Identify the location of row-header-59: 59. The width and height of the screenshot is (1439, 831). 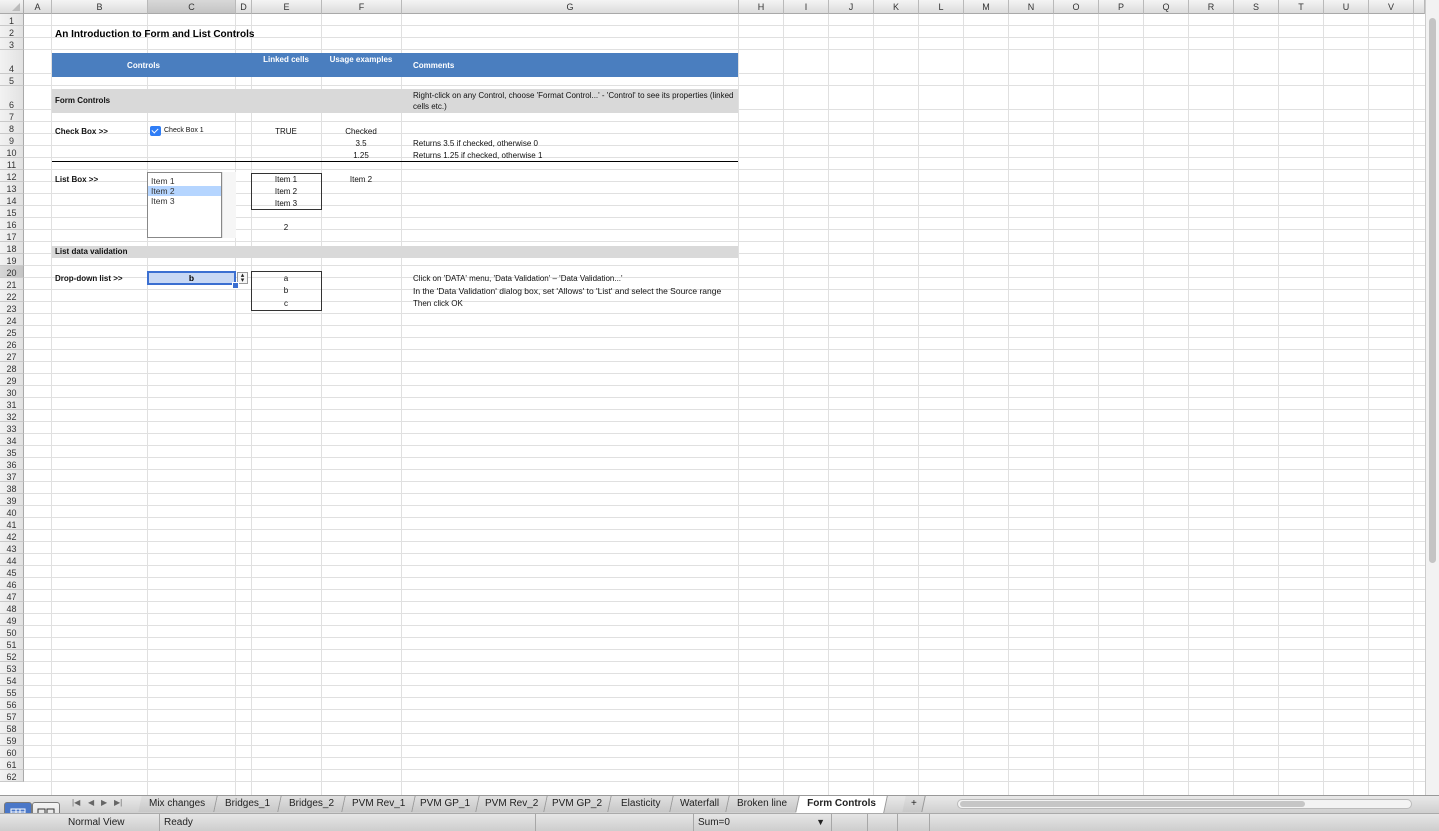
(12, 740).